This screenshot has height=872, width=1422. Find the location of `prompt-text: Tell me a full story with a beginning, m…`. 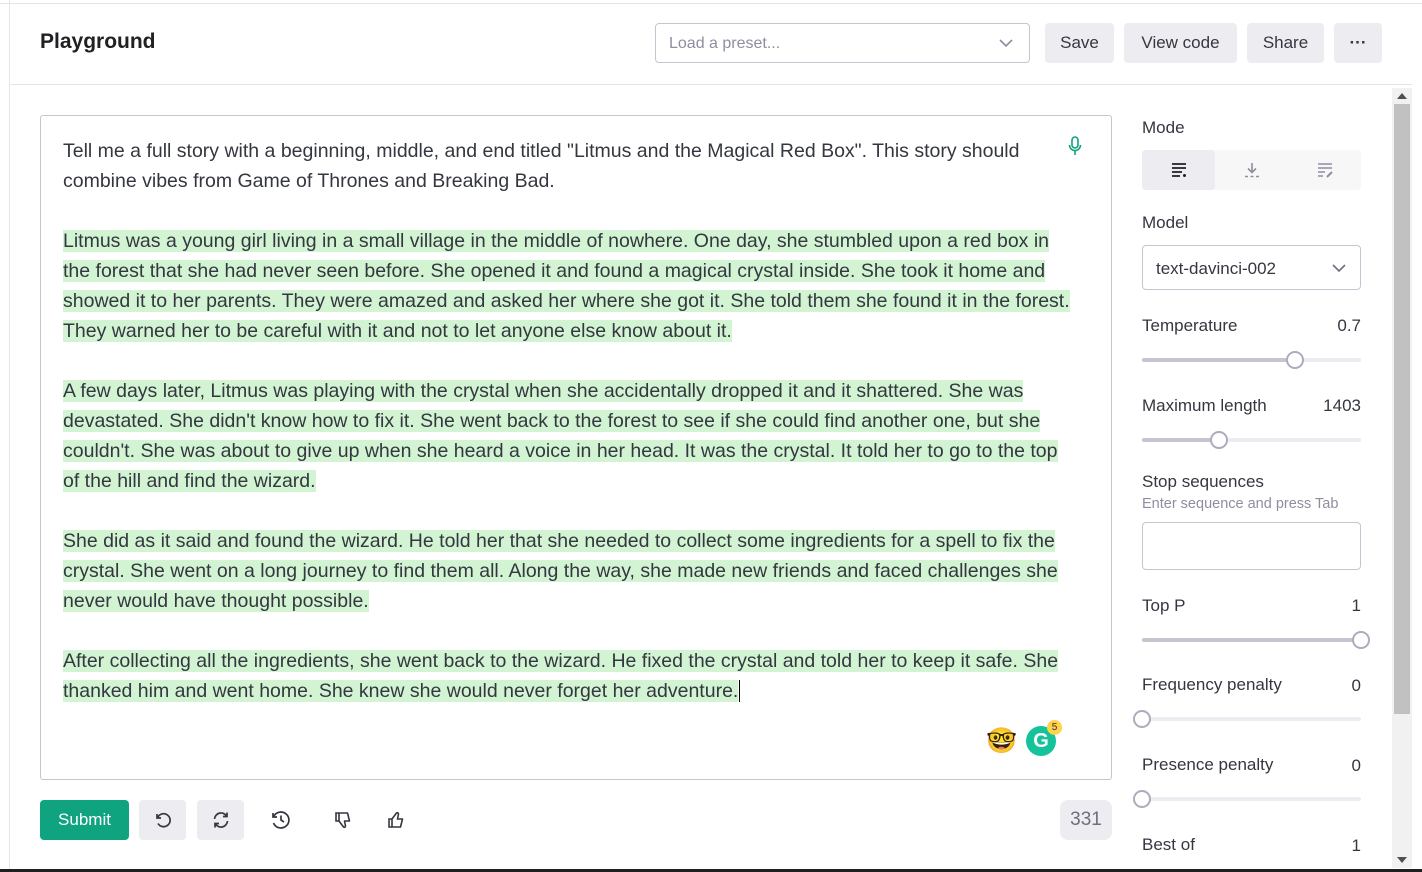

prompt-text: Tell me a full story with a beginning, m… is located at coordinates (541, 166).